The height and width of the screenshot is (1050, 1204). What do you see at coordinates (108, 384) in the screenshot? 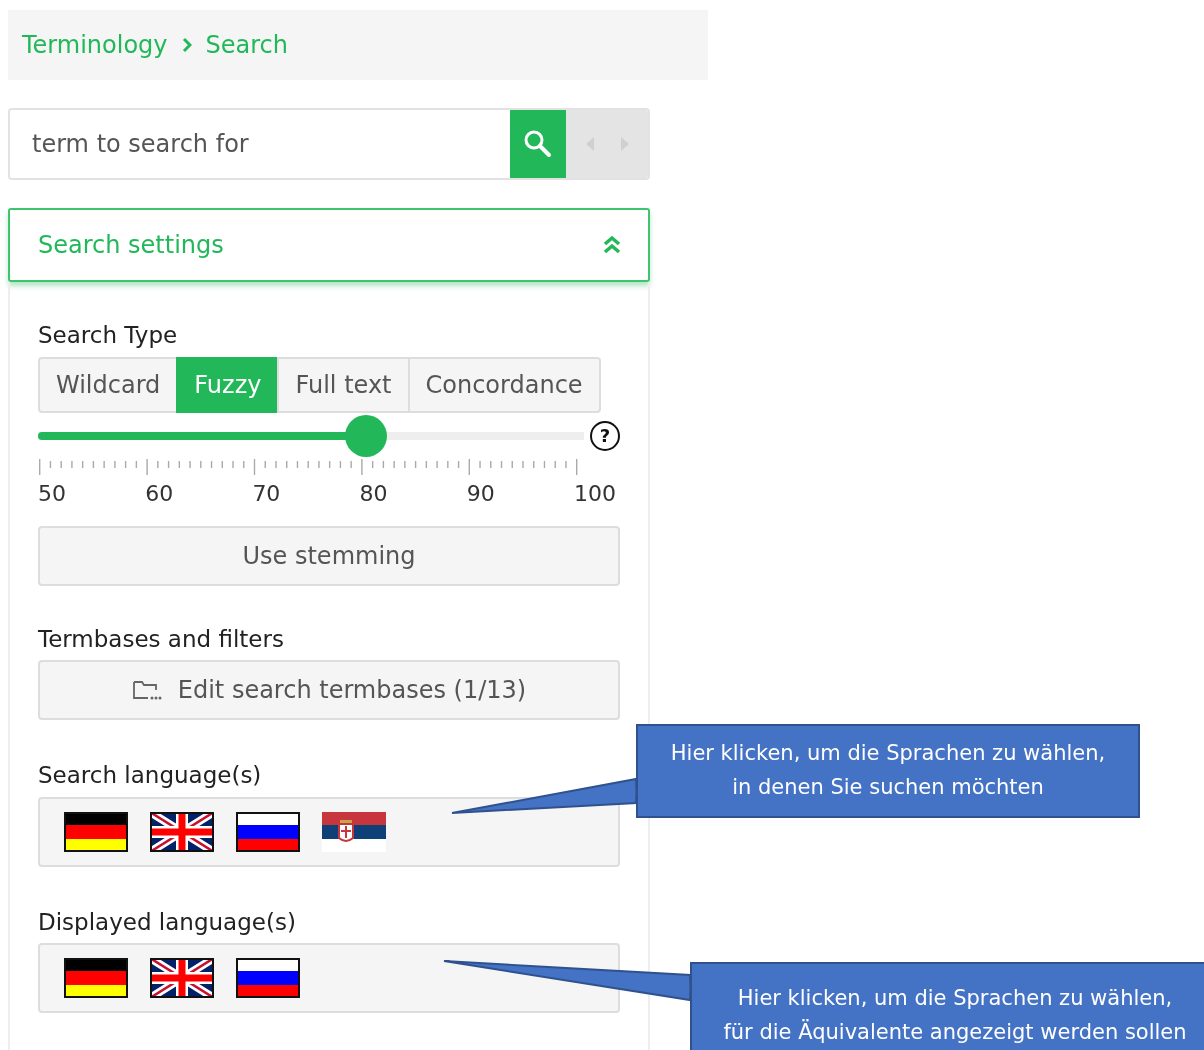
I see `search-type-tab: Wildcard` at bounding box center [108, 384].